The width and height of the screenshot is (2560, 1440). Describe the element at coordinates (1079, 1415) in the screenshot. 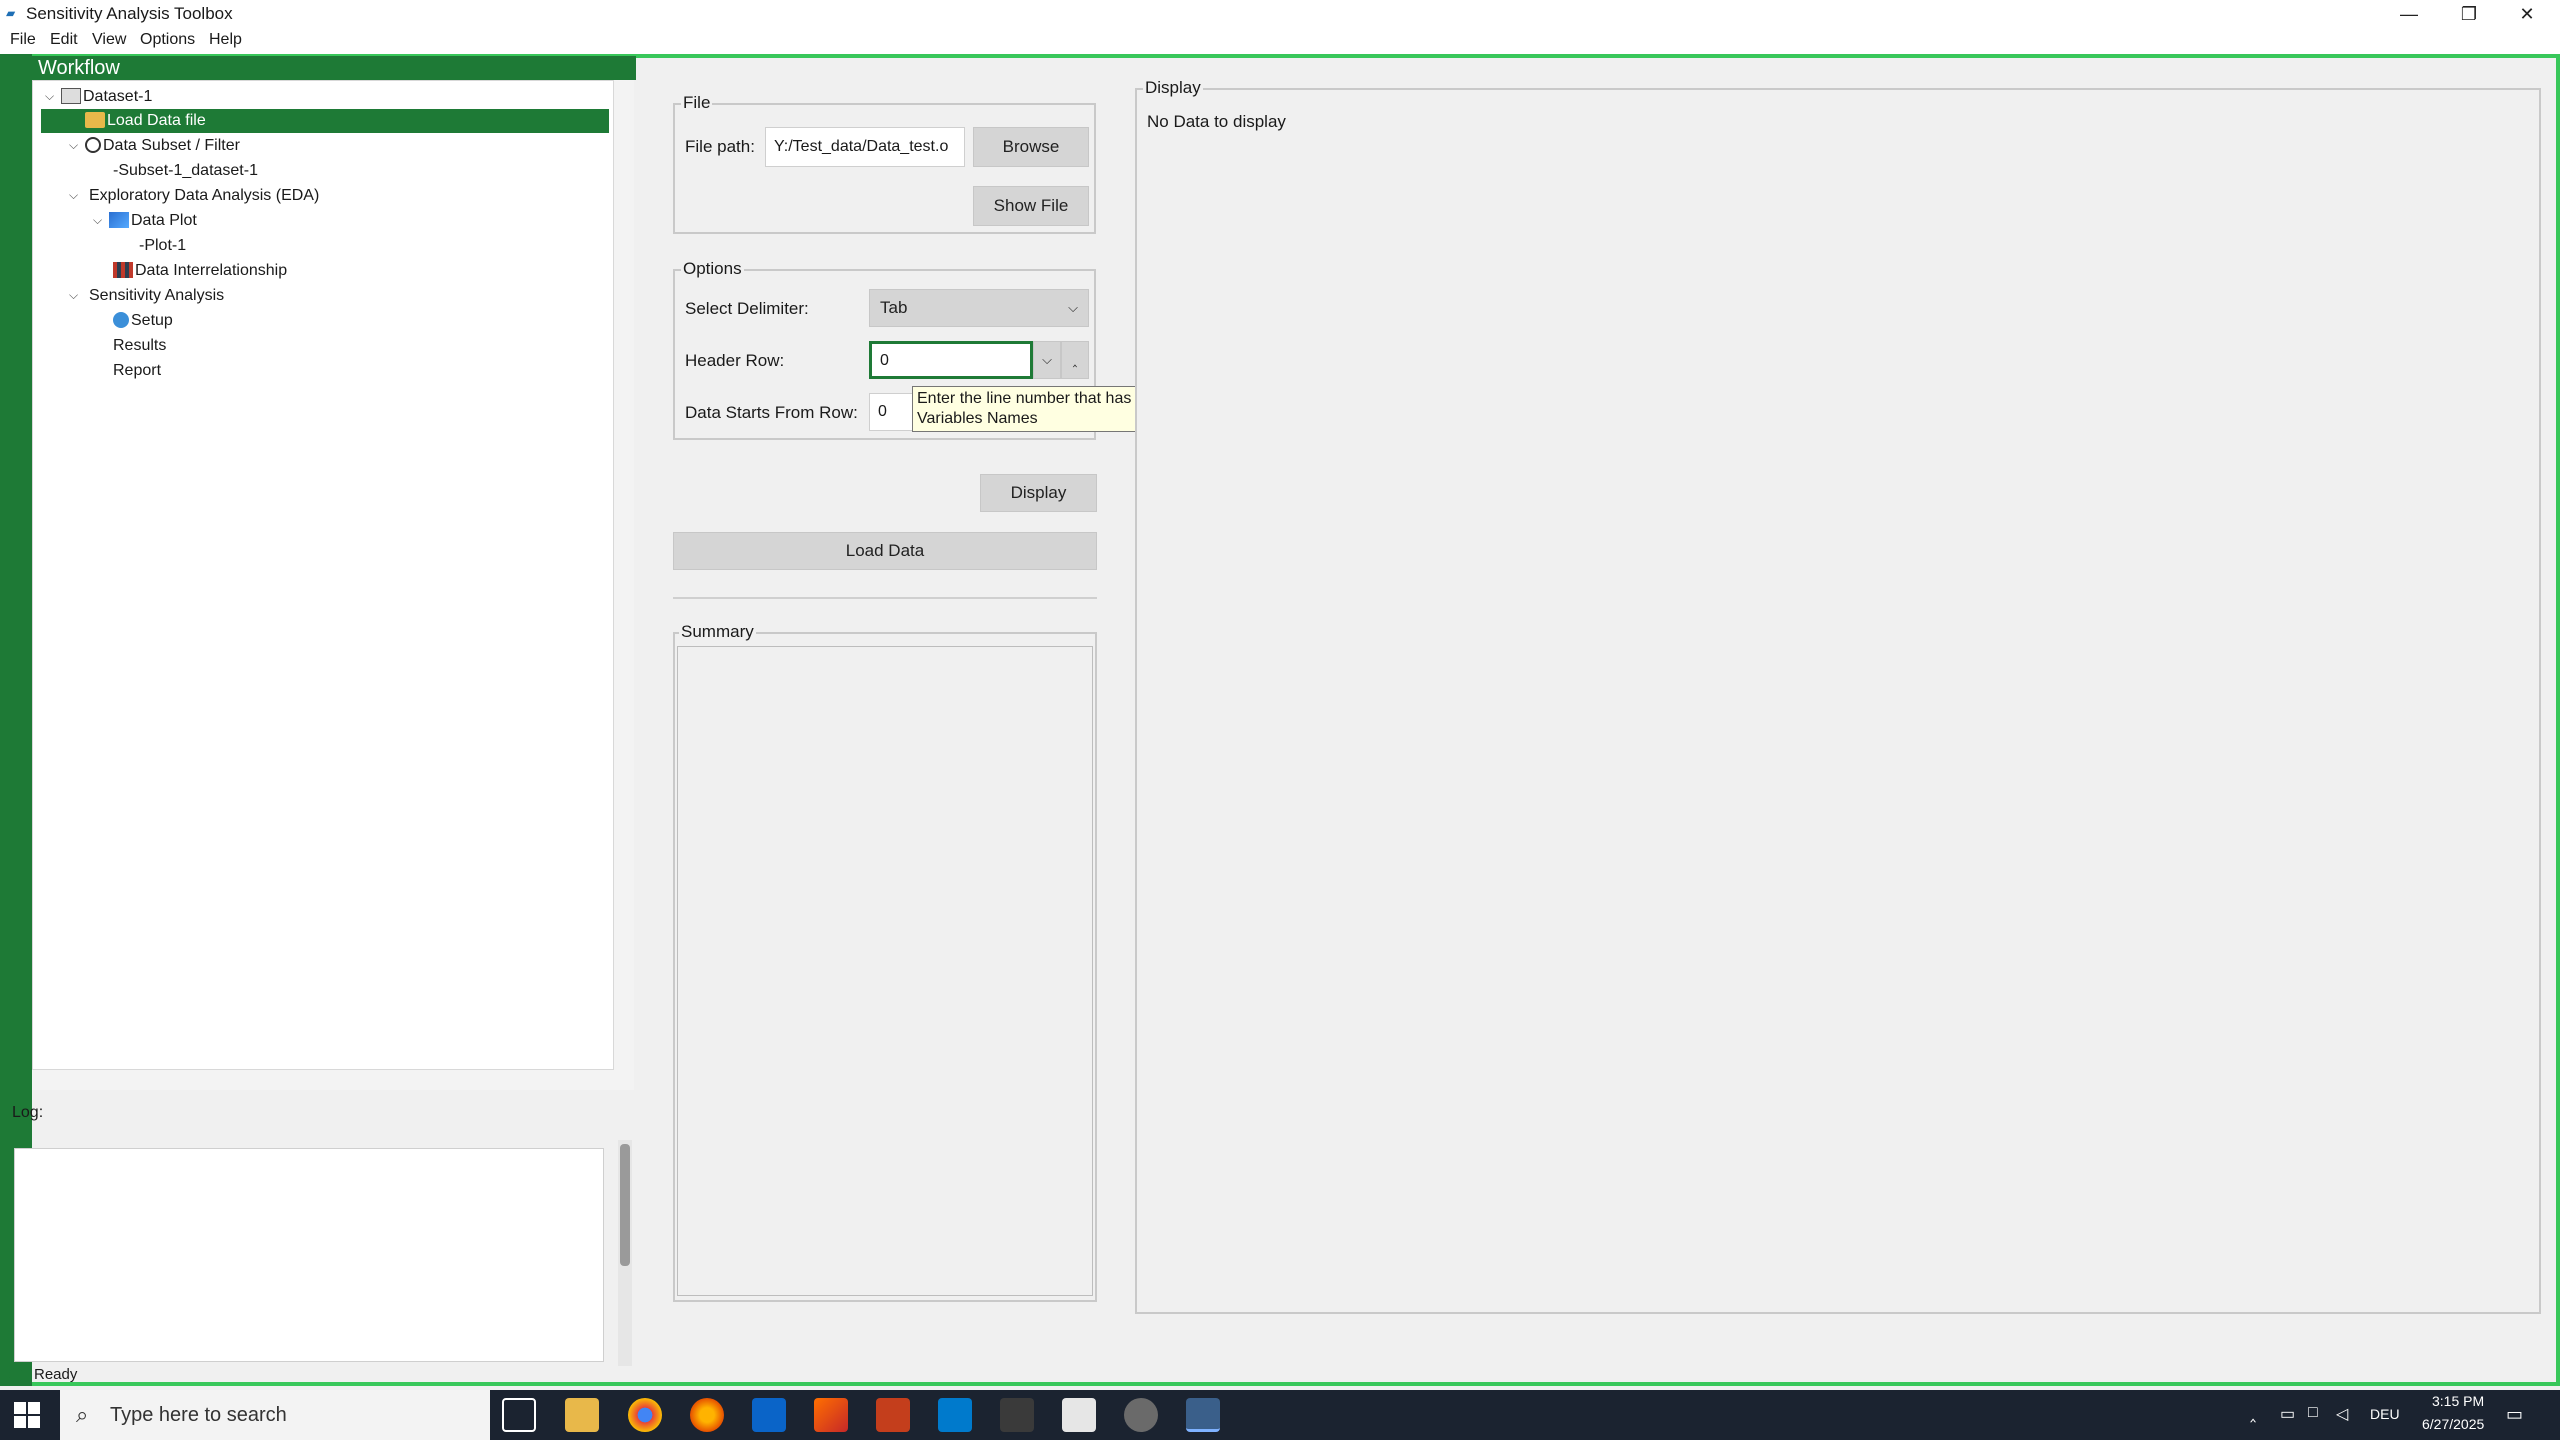

I see `window-app-icon` at that location.